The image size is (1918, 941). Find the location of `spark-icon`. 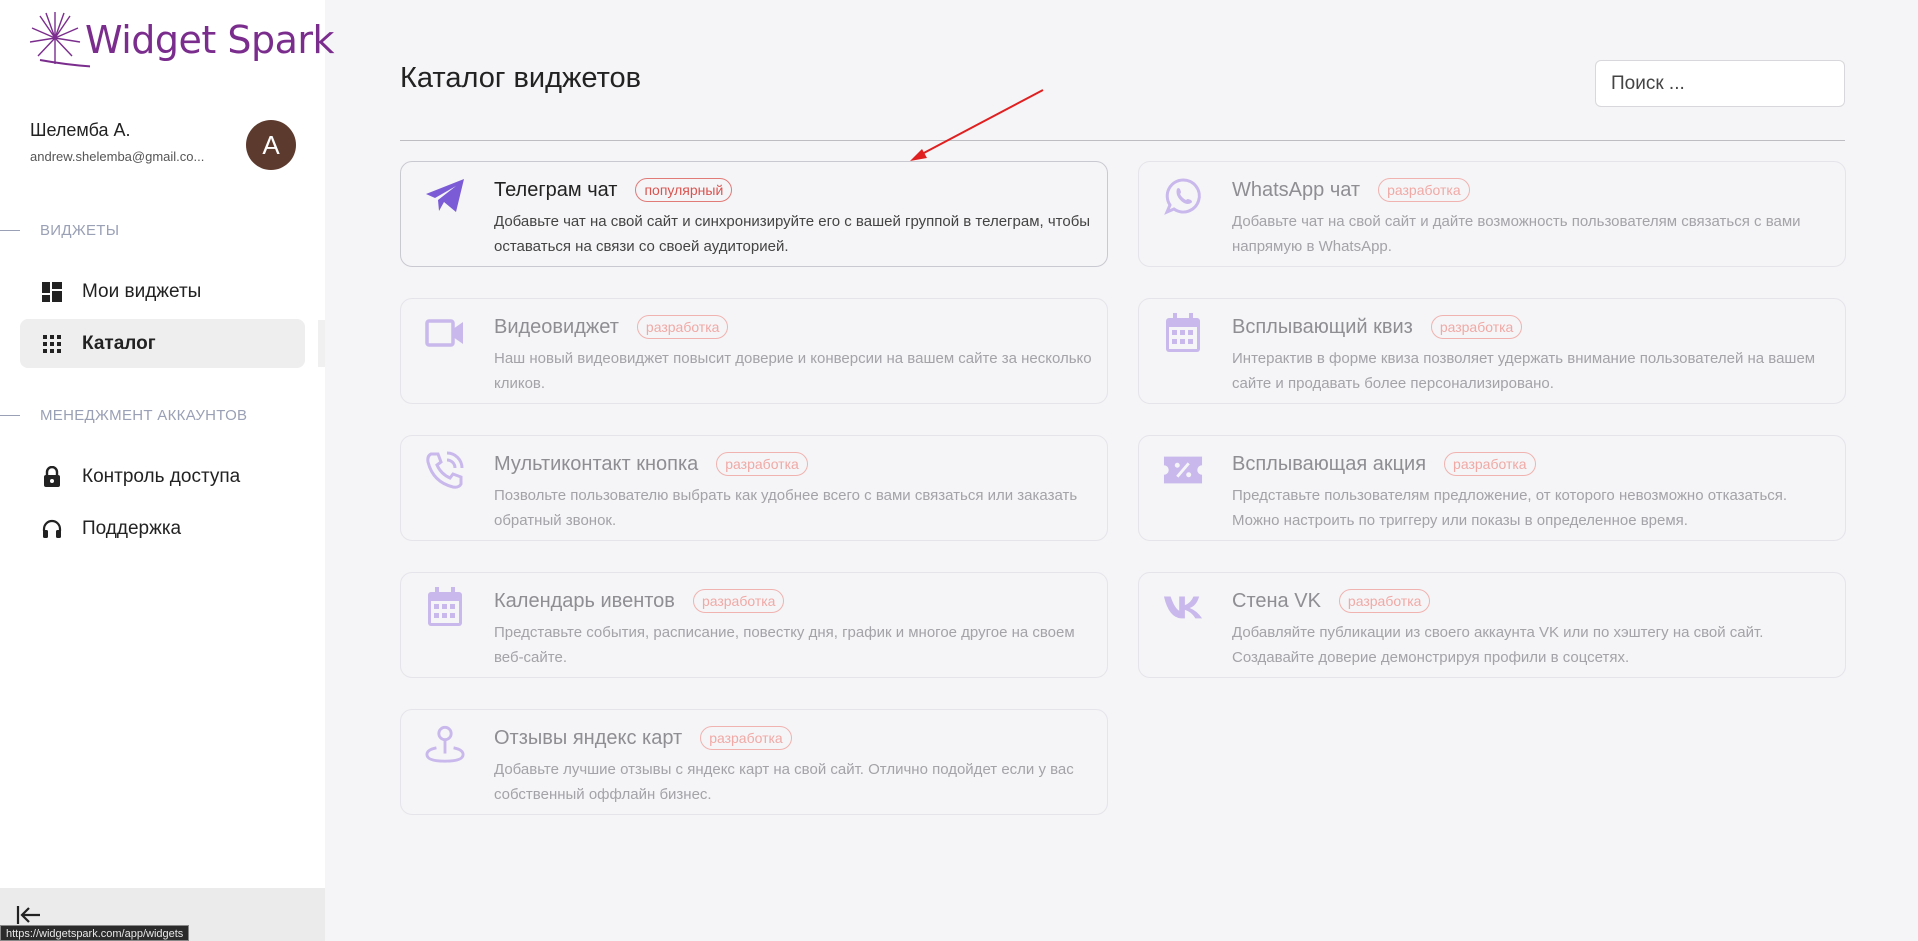

spark-icon is located at coordinates (60, 40).